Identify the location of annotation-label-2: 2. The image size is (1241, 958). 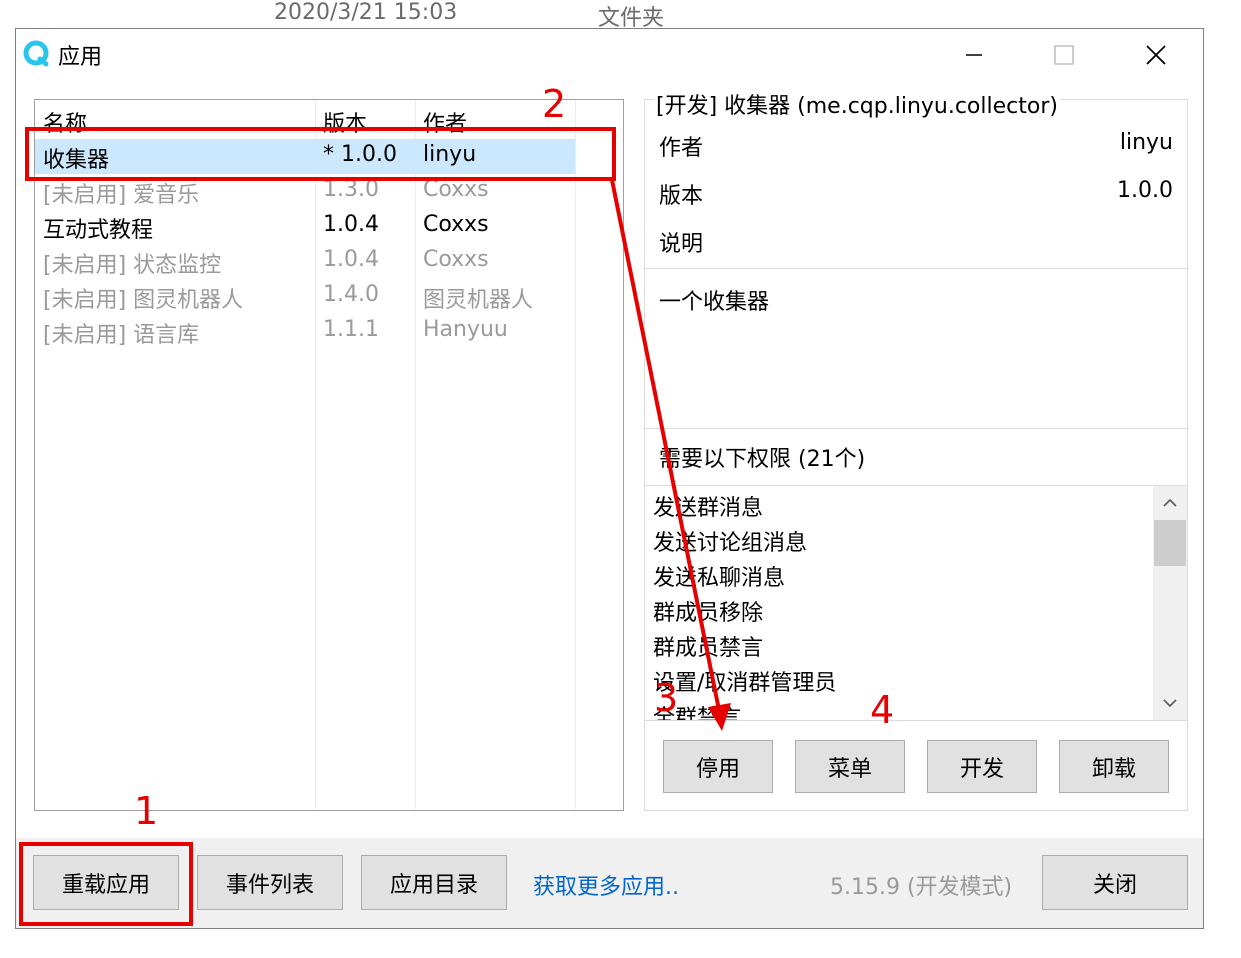
(554, 104).